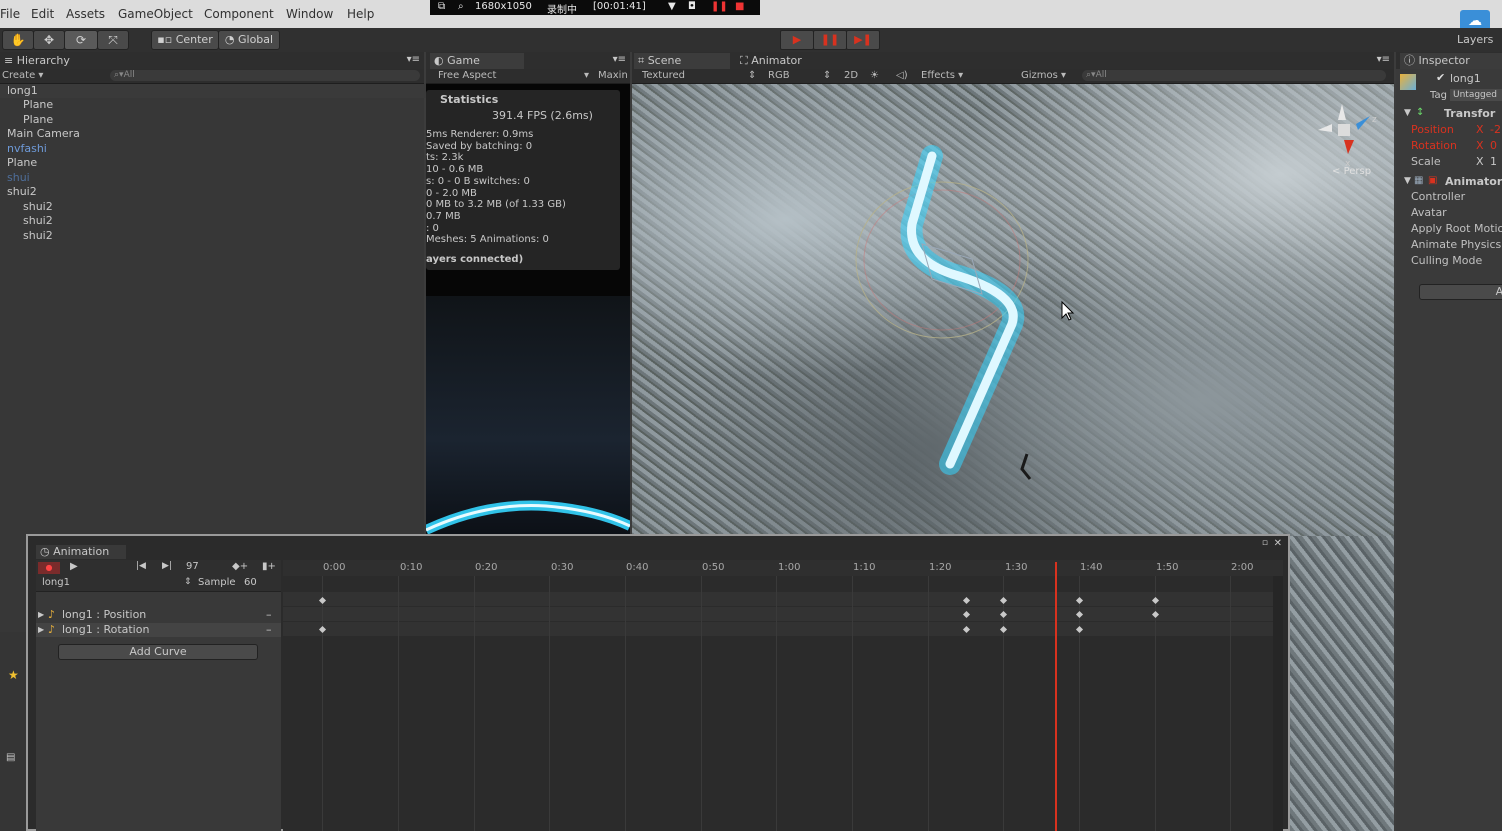 This screenshot has height=831, width=1502. What do you see at coordinates (158, 615) in the screenshot?
I see `curve-row-position: ▶ ♪ long1 : Position –` at bounding box center [158, 615].